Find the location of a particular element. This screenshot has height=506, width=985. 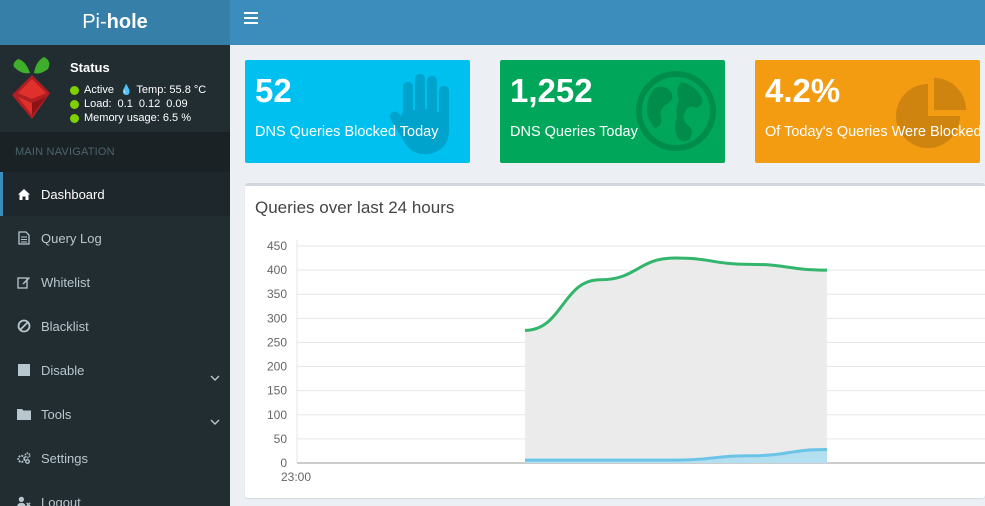

y-tick-label: 50 is located at coordinates (281, 439).